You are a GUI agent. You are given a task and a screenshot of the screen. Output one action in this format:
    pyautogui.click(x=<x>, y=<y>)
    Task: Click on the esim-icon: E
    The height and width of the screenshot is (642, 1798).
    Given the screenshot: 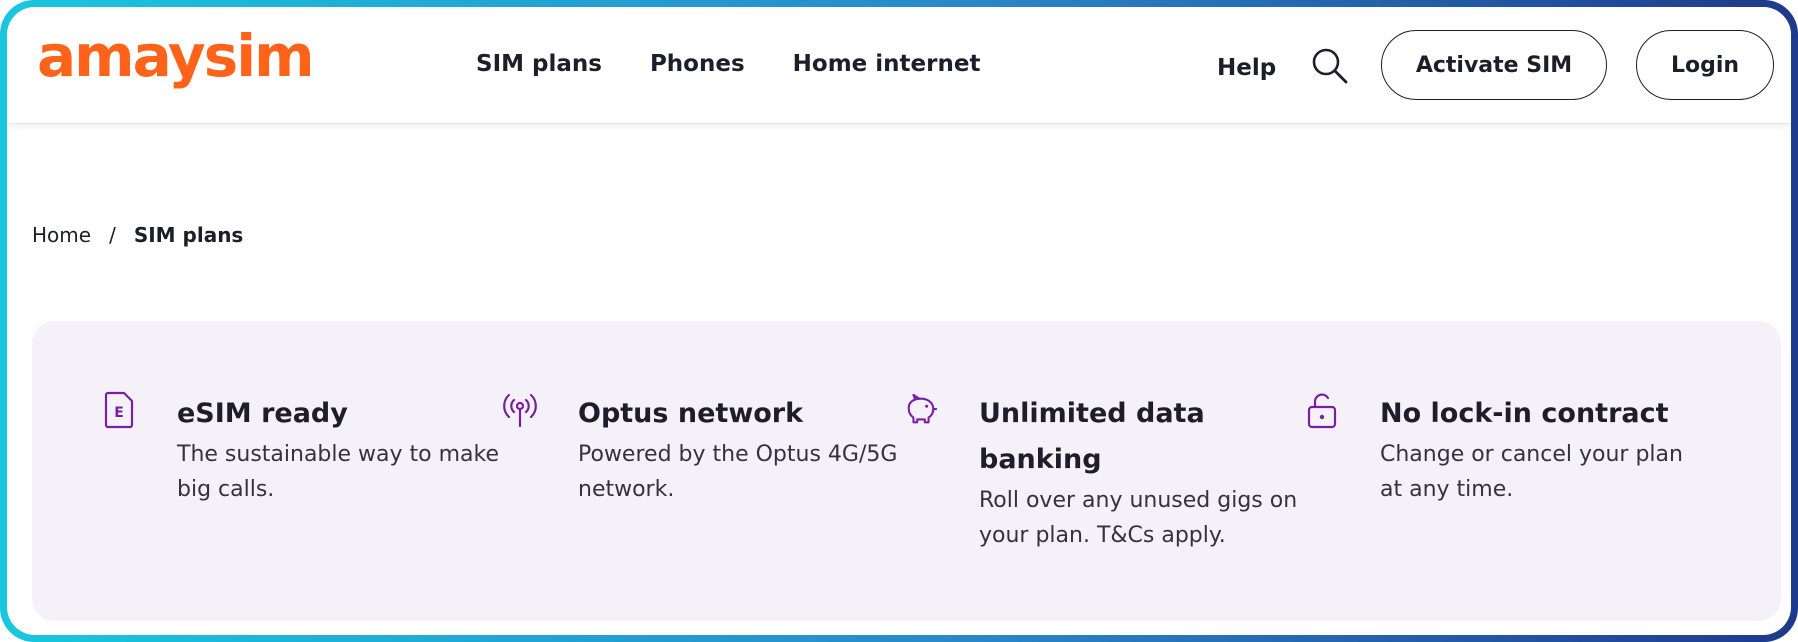 What is the action you would take?
    pyautogui.click(x=119, y=410)
    